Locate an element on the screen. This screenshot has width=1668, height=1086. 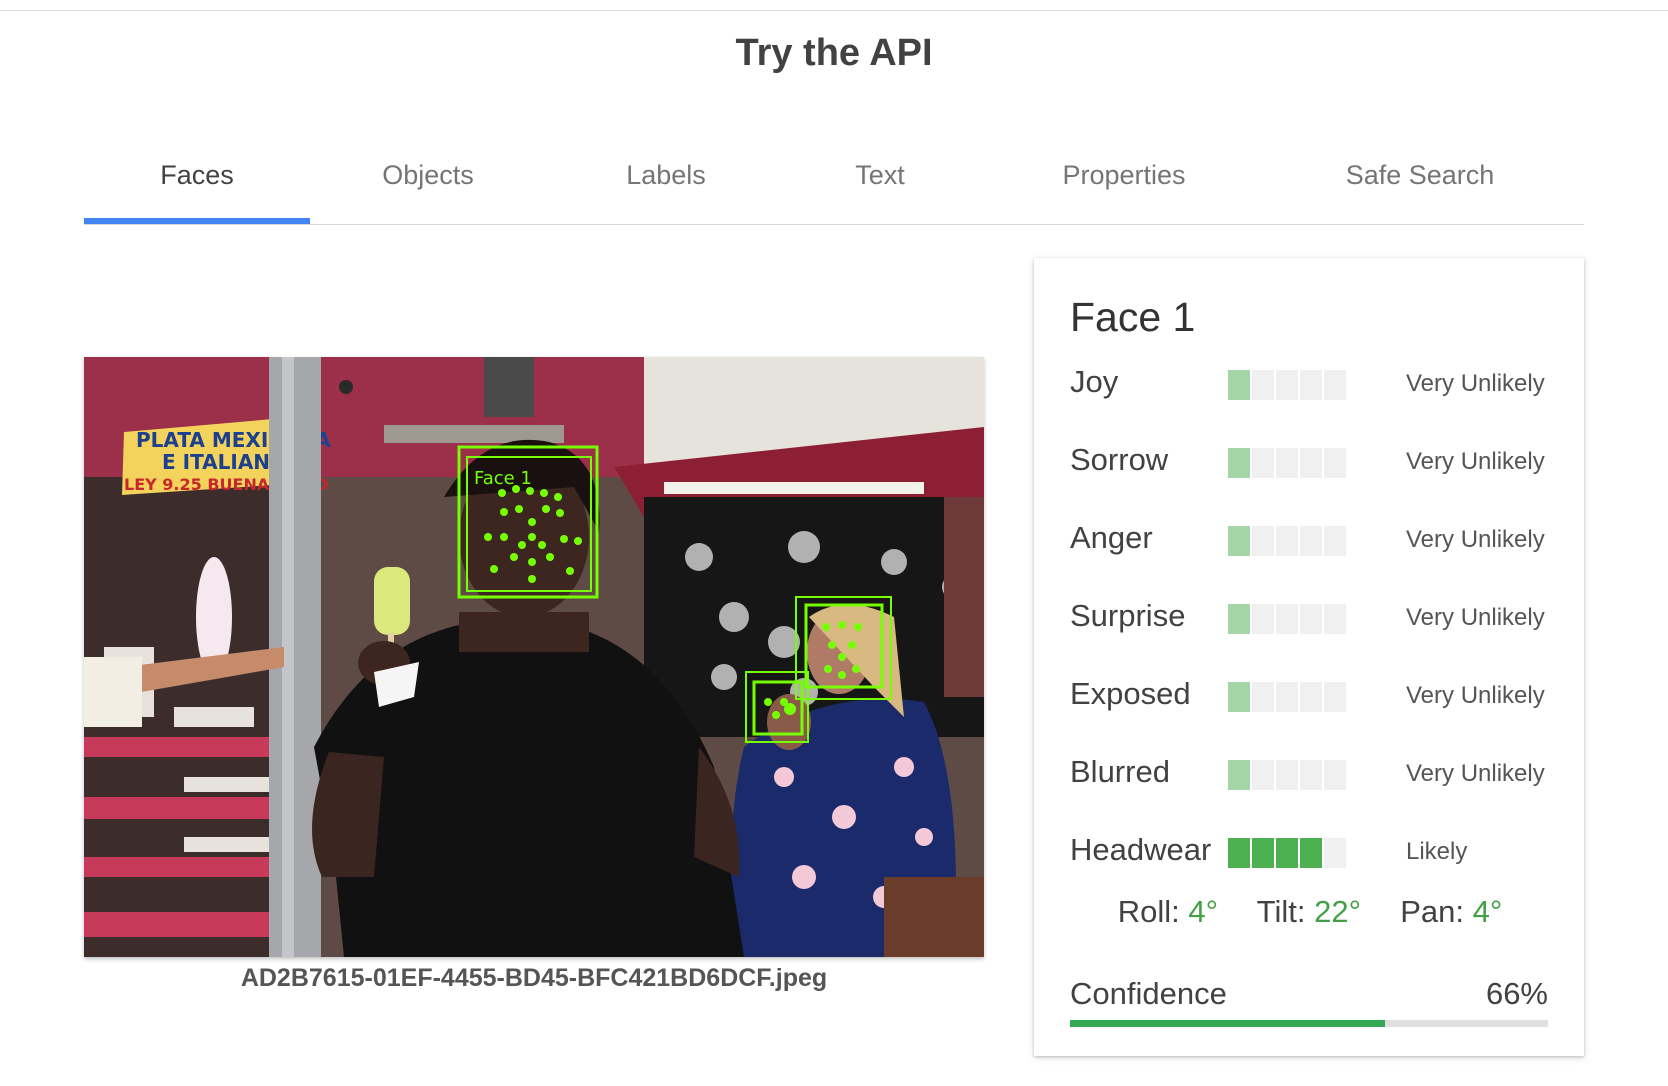
attribute-name: Surprise is located at coordinates (1128, 615).